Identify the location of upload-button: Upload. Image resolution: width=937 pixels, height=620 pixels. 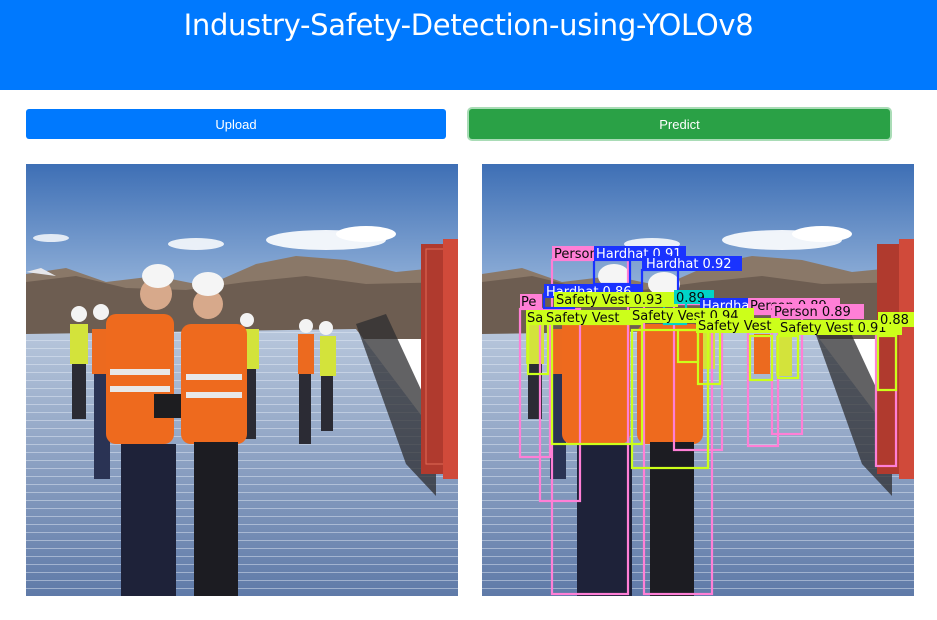
(236, 124).